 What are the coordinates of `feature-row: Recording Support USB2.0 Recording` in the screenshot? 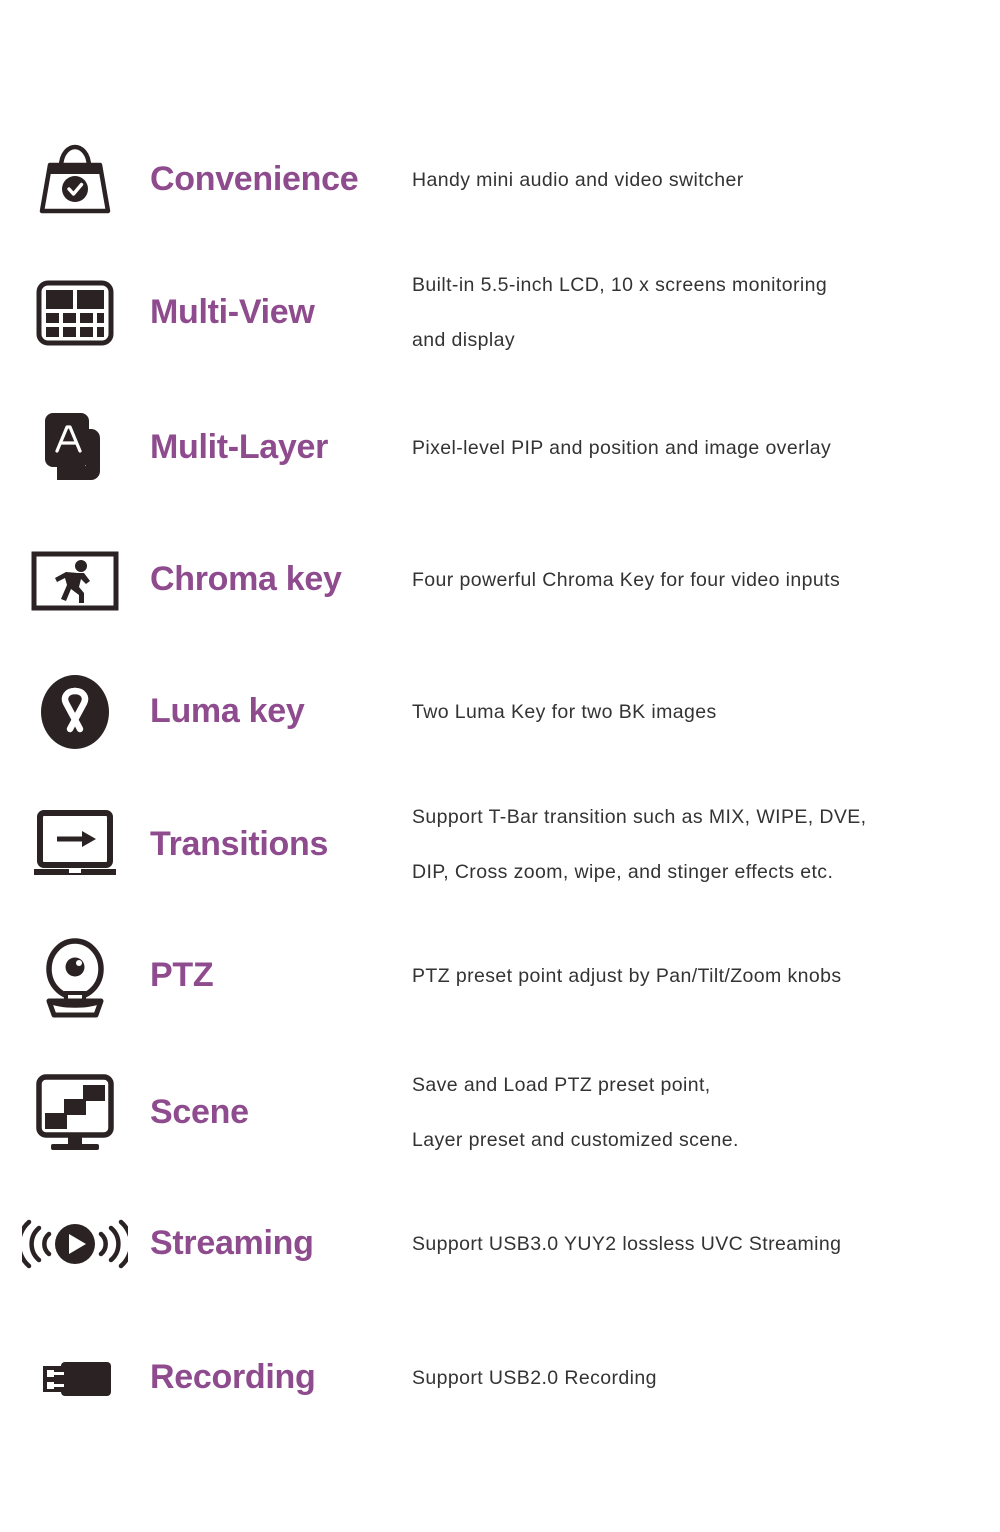 It's located at (500, 1378).